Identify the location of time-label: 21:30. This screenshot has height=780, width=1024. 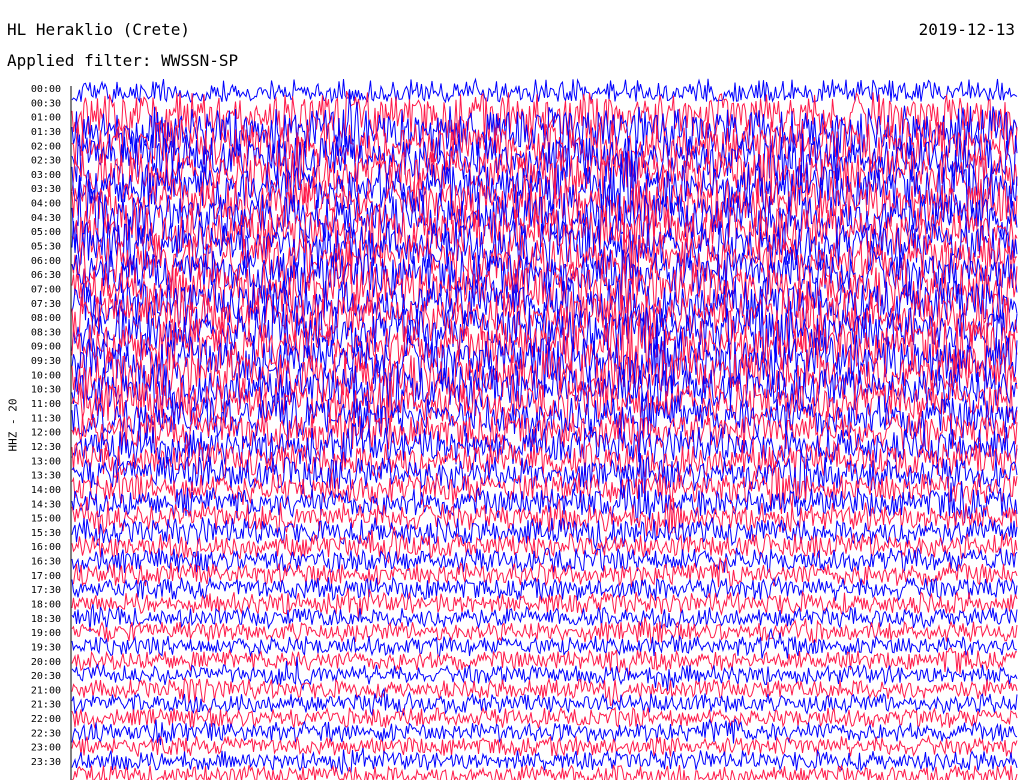
(46, 705).